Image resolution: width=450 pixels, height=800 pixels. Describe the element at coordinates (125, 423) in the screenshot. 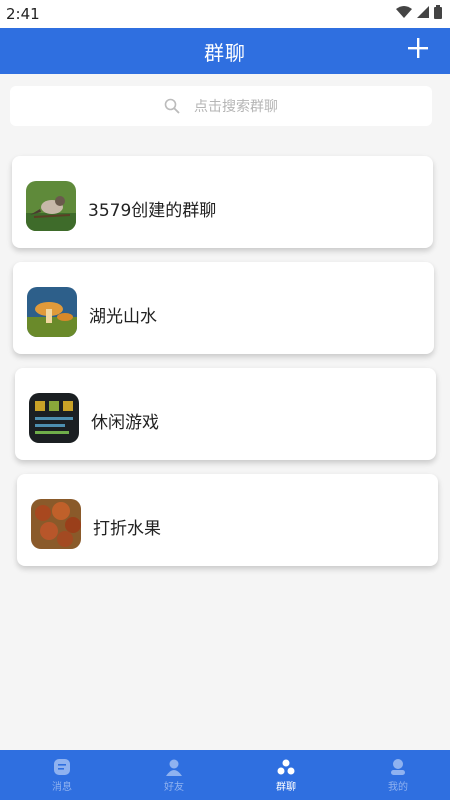

I see `group-name: 休闲游戏` at that location.